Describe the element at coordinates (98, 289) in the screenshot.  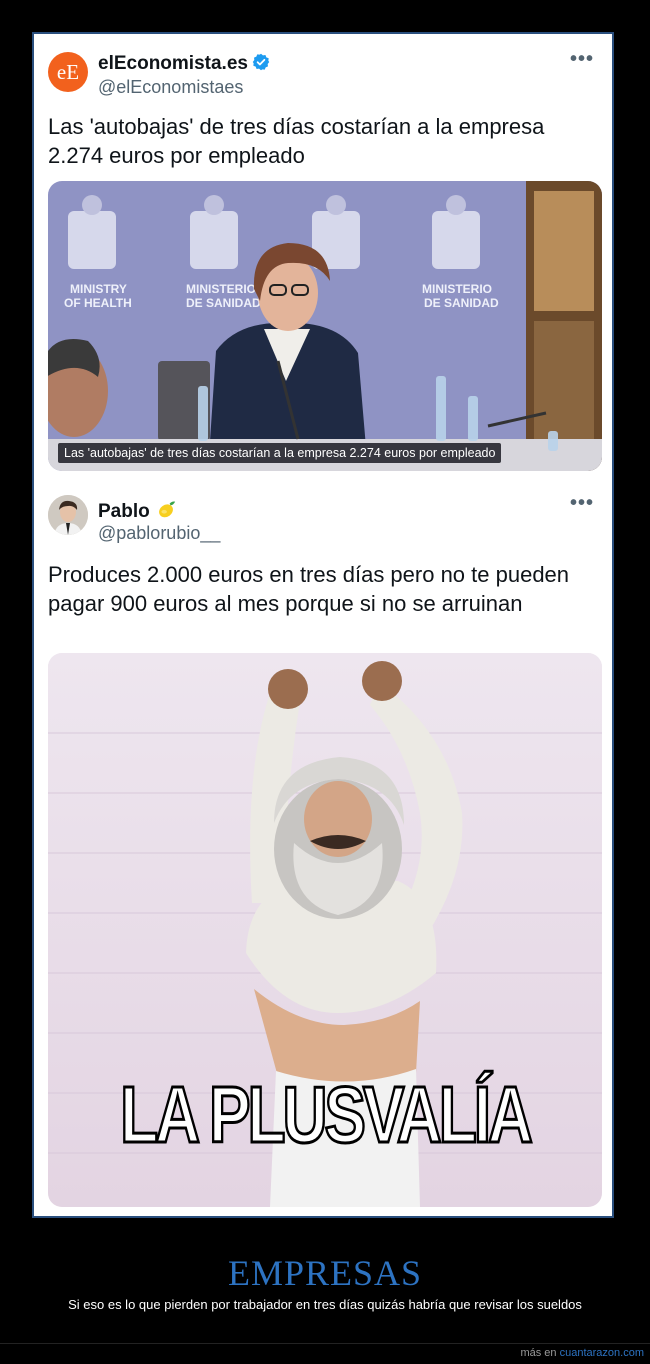
I see `backdrop-text: MINISTRY` at that location.